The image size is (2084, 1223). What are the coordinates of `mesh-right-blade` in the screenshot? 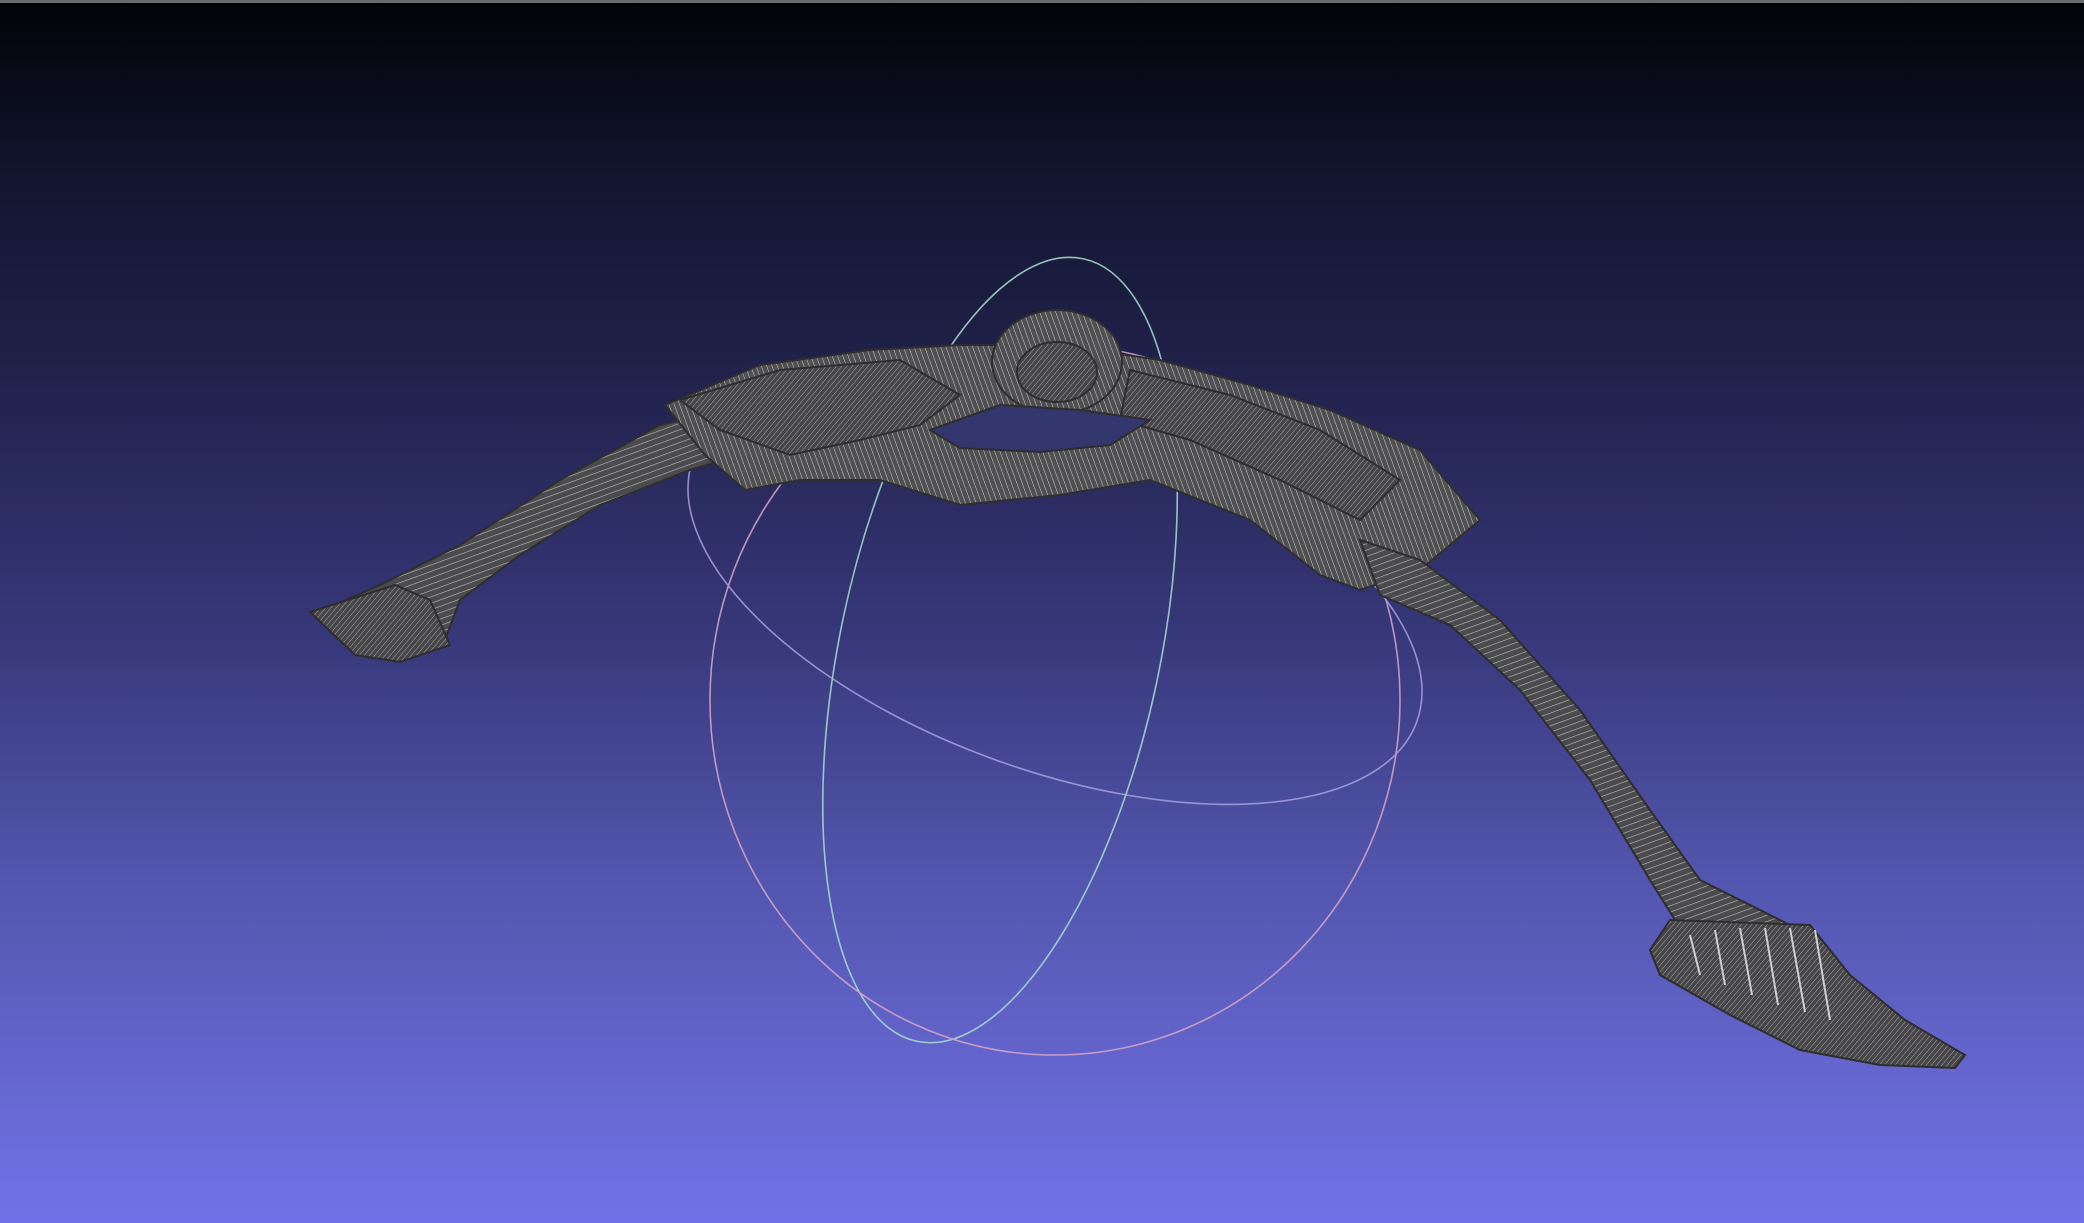 It's located at (1575, 750).